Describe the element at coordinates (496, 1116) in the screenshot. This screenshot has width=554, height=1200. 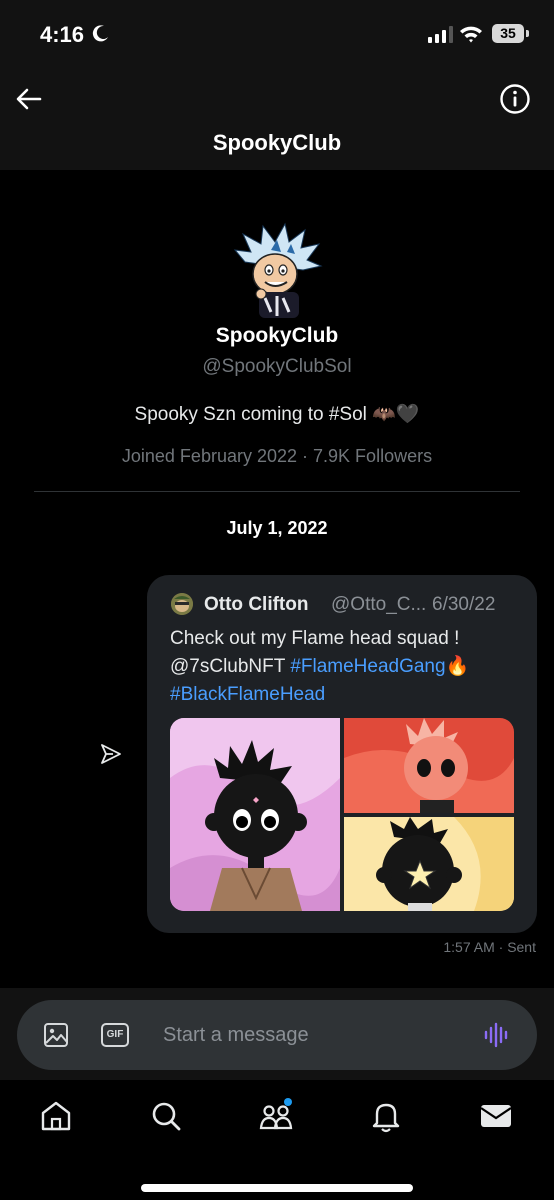
I see `messages-icon` at that location.